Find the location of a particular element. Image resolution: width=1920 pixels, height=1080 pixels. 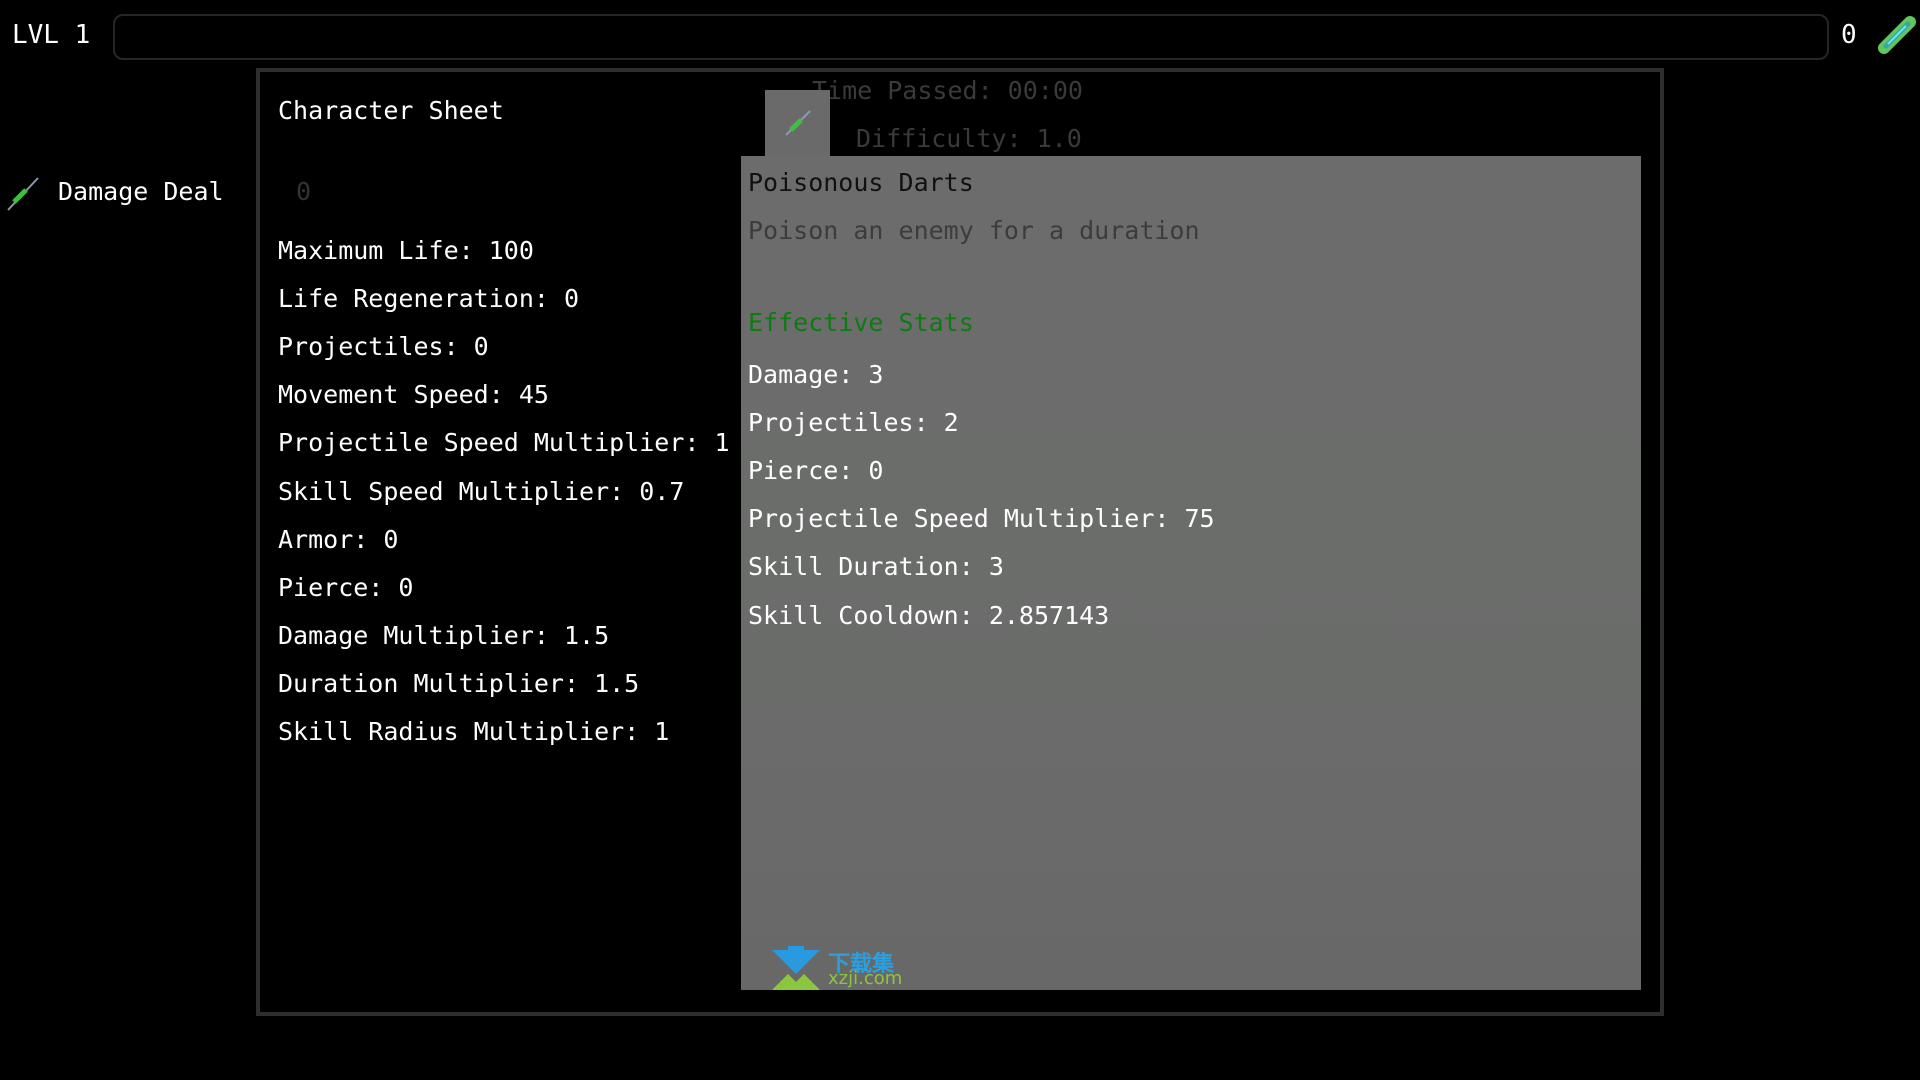

time-passed: Time Passed: 00:00 is located at coordinates (947, 90).